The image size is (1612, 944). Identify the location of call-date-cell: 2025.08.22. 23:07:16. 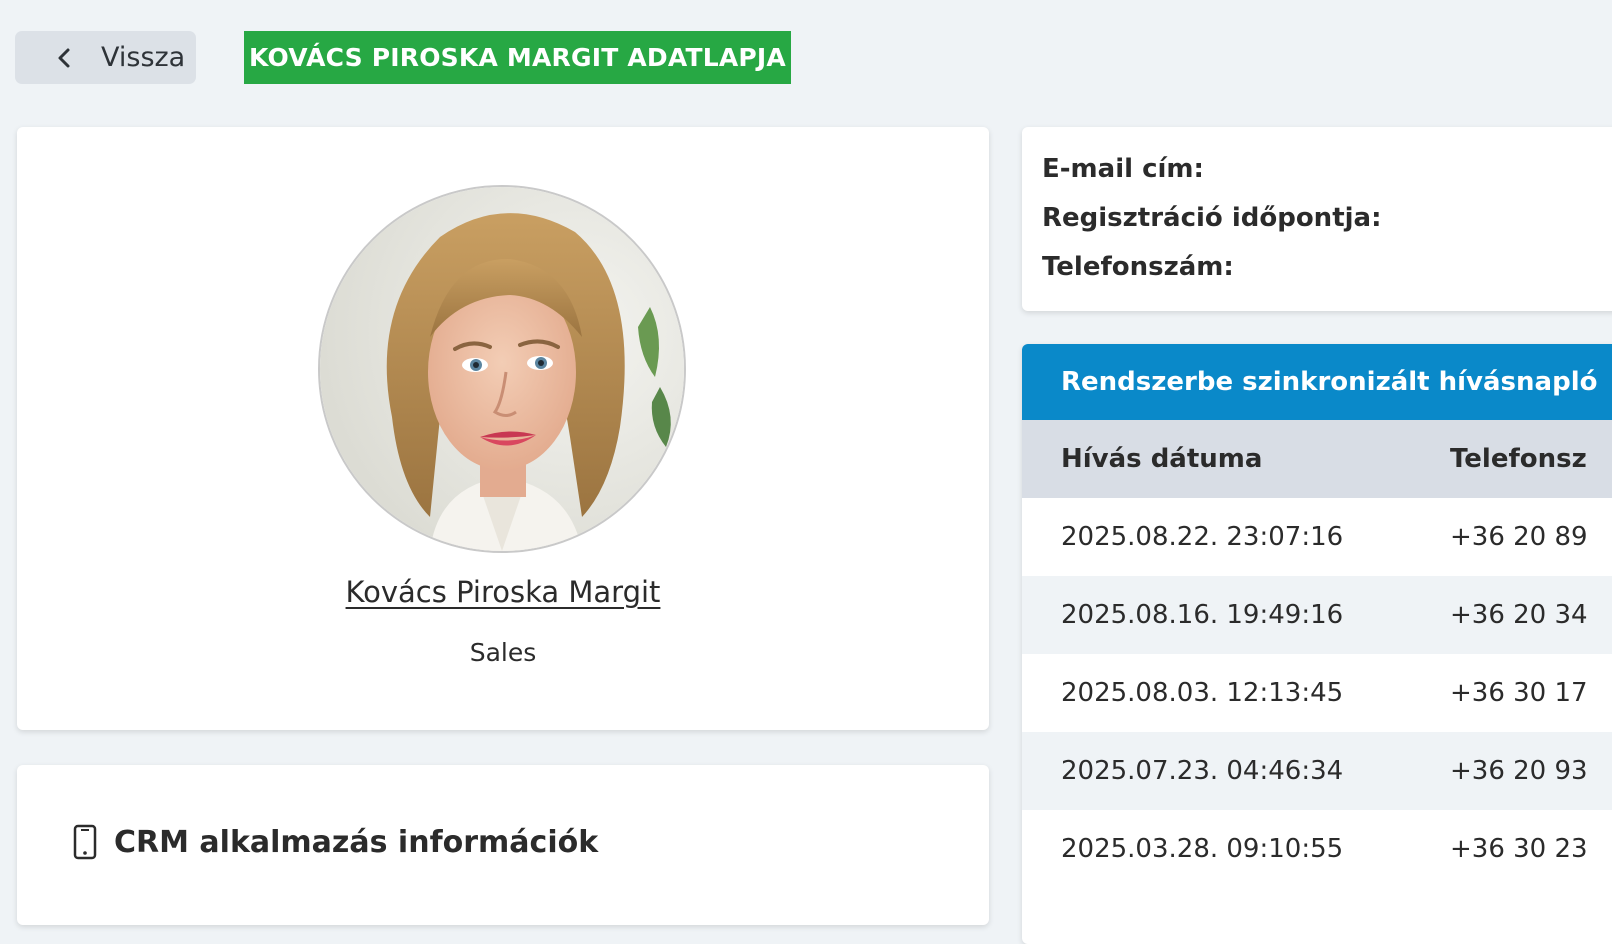
(1202, 537).